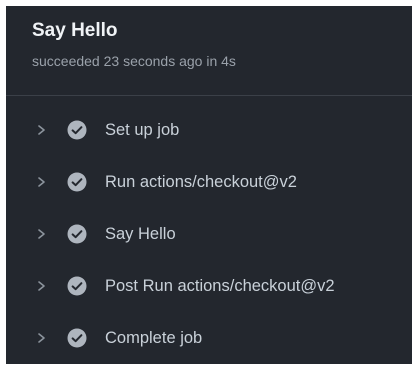 This screenshot has width=416, height=367. I want to click on step-row-complete-job: Complete job, so click(209, 338).